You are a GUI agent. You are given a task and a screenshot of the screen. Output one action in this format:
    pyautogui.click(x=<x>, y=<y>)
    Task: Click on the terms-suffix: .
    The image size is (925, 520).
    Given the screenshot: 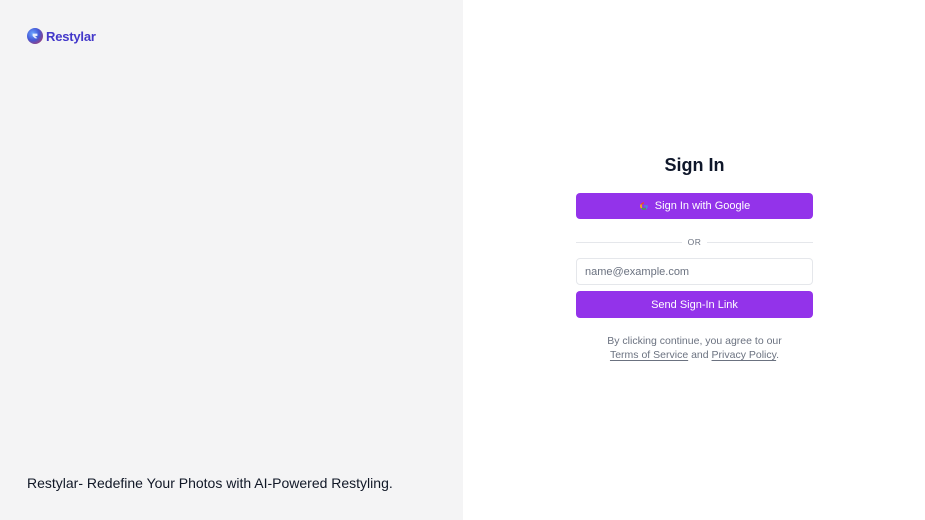 What is the action you would take?
    pyautogui.click(x=778, y=355)
    